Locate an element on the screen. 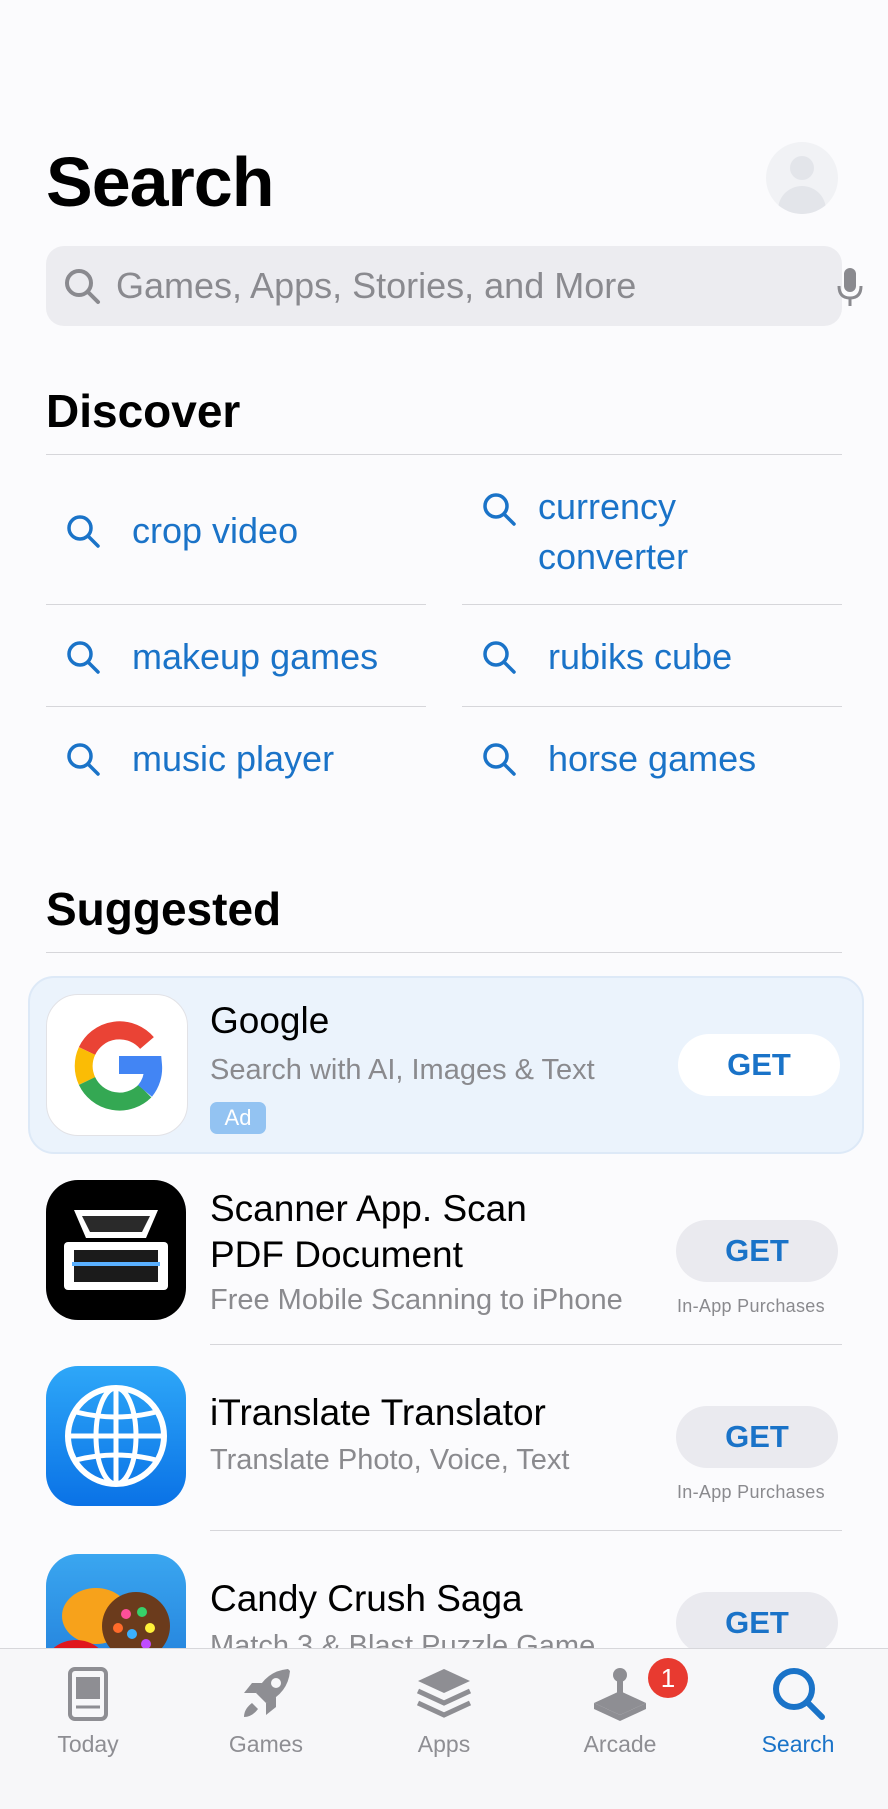 This screenshot has height=1809, width=888. tab-today: Today is located at coordinates (88, 1729).